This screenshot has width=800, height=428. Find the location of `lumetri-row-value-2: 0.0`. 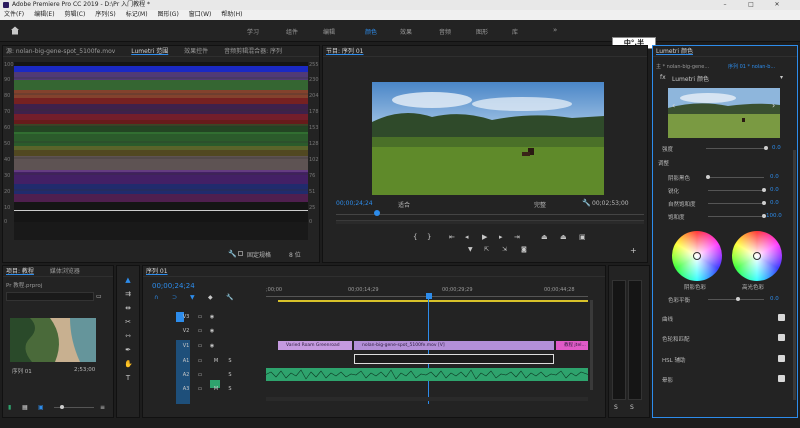

lumetri-row-value-2: 0.0 is located at coordinates (774, 203).